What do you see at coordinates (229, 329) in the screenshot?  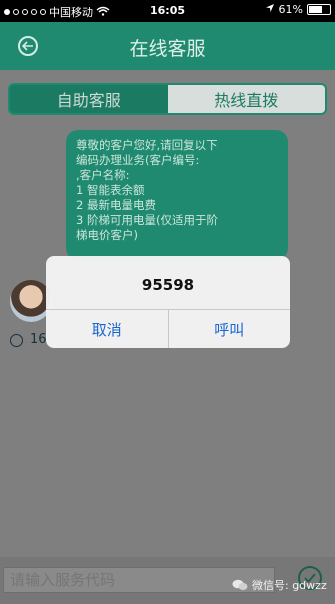 I see `call-button: 呼叫` at bounding box center [229, 329].